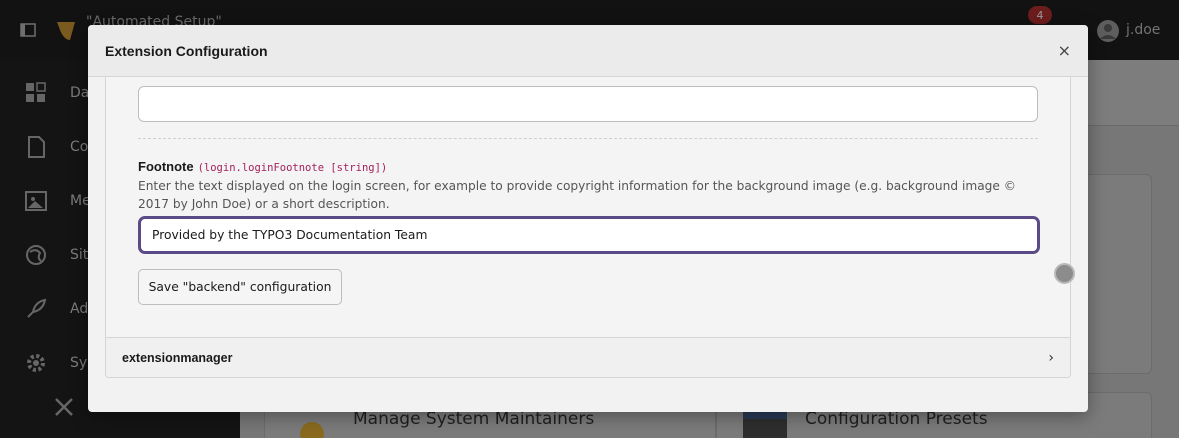  Describe the element at coordinates (36, 309) in the screenshot. I see `admin-icon` at that location.